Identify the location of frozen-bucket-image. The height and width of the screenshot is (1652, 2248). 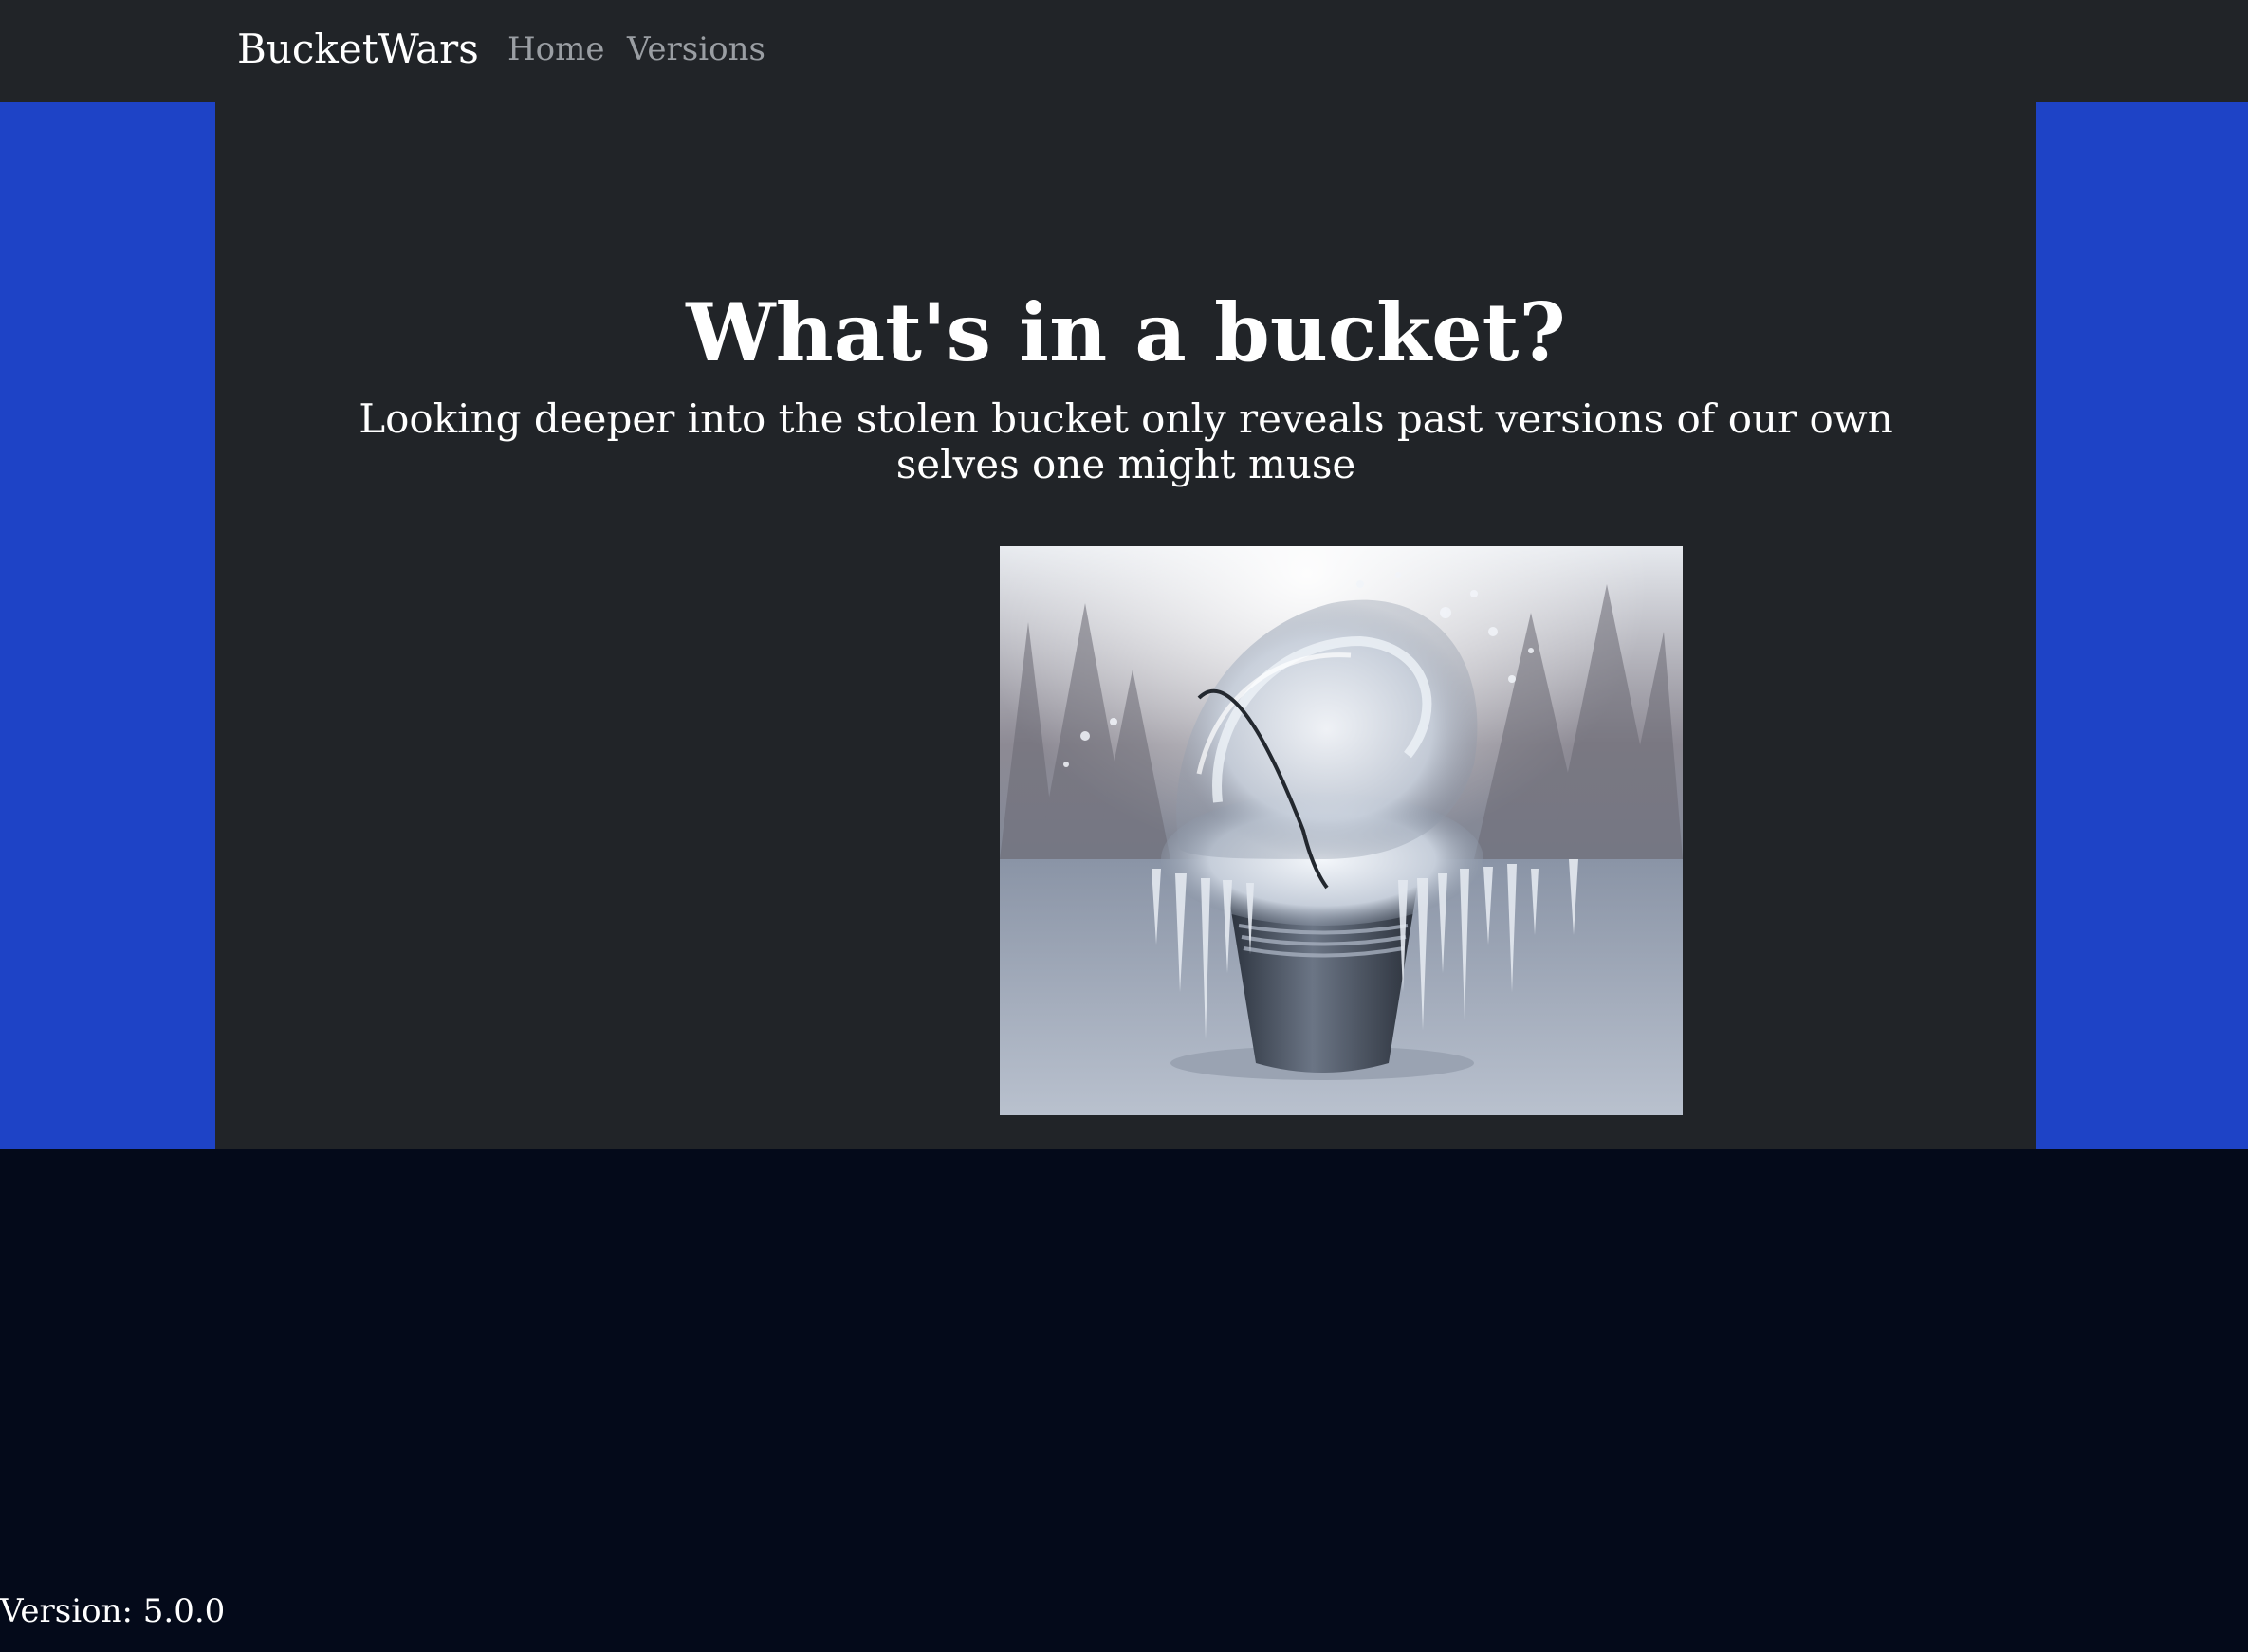
(1342, 830).